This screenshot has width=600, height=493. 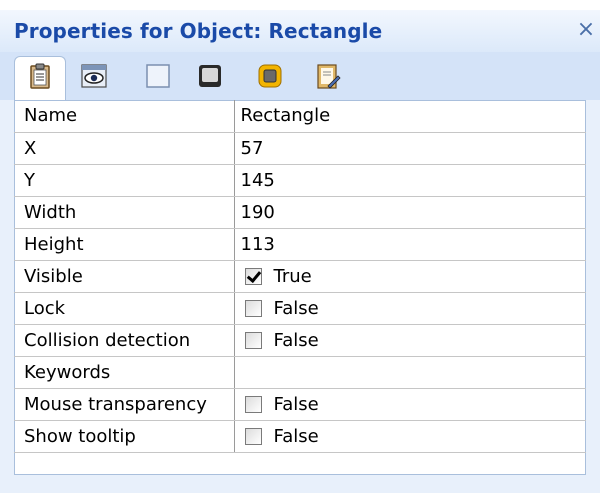 What do you see at coordinates (210, 76) in the screenshot?
I see `dark-square-icon` at bounding box center [210, 76].